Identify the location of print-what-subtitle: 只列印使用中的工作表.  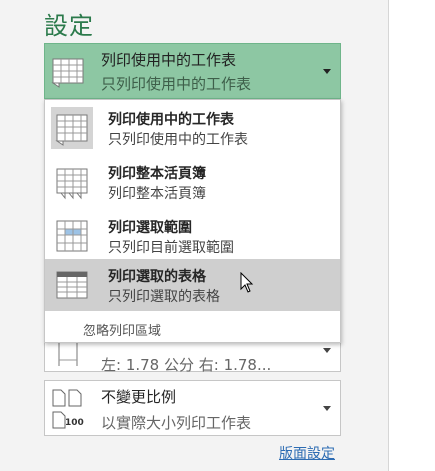
(176, 84).